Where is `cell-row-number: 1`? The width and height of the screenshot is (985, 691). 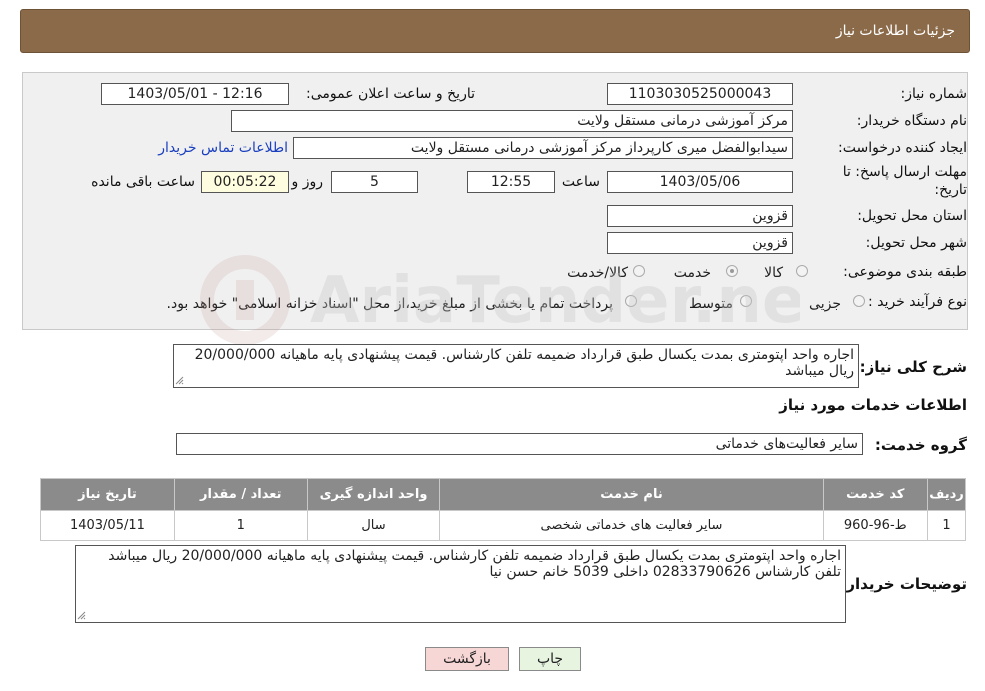 cell-row-number: 1 is located at coordinates (946, 525).